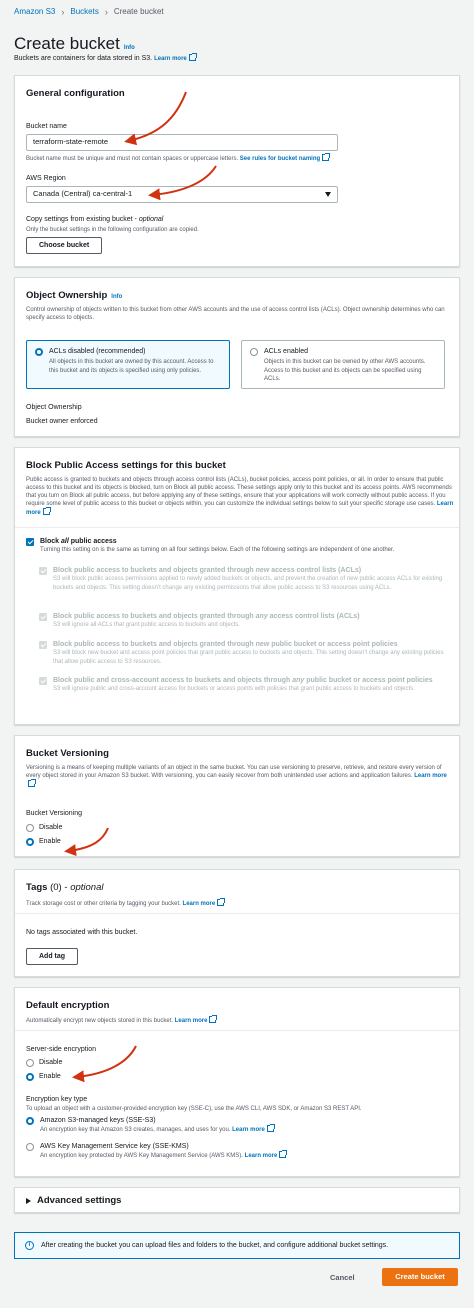 The image size is (474, 1308). What do you see at coordinates (333, 644) in the screenshot?
I see `block-new-policies-label-b: public bucket or access point policies` at bounding box center [333, 644].